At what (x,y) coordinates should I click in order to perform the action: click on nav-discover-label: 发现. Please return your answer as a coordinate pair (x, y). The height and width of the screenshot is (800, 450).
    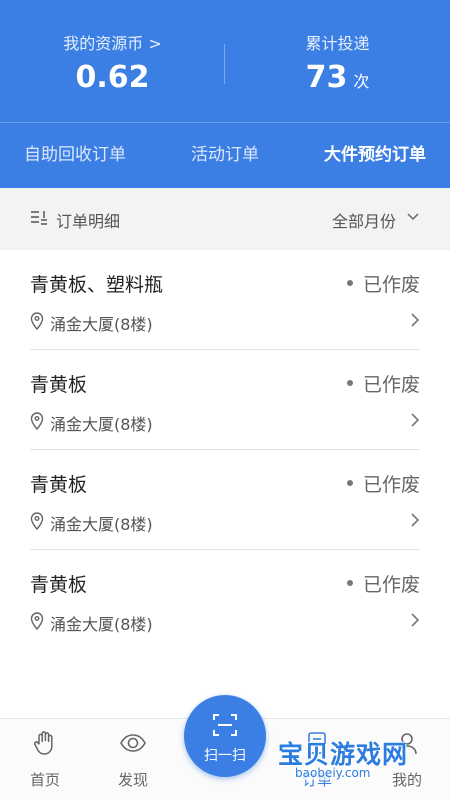
    Looking at the image, I should click on (132, 780).